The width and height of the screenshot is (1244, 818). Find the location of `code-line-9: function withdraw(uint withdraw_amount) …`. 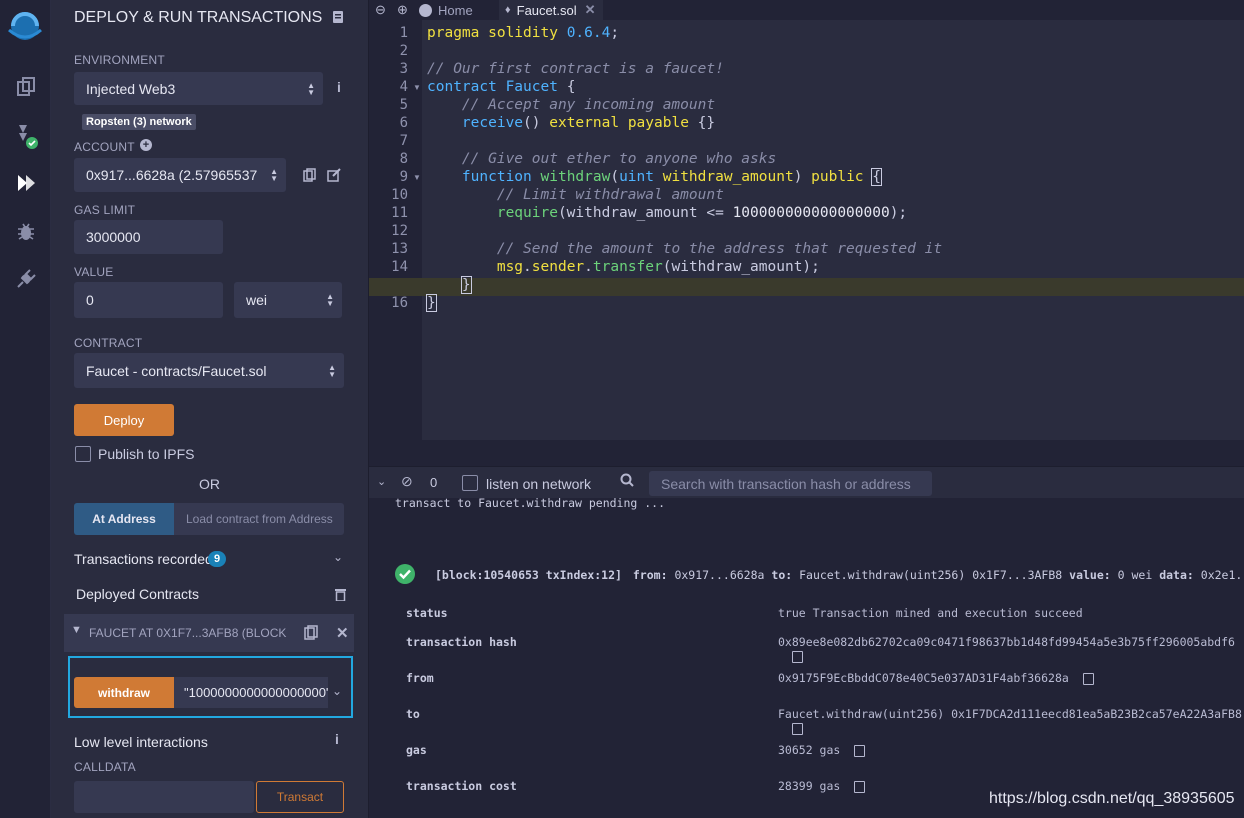

code-line-9: function withdraw(uint withdraw_amount) … is located at coordinates (671, 177).